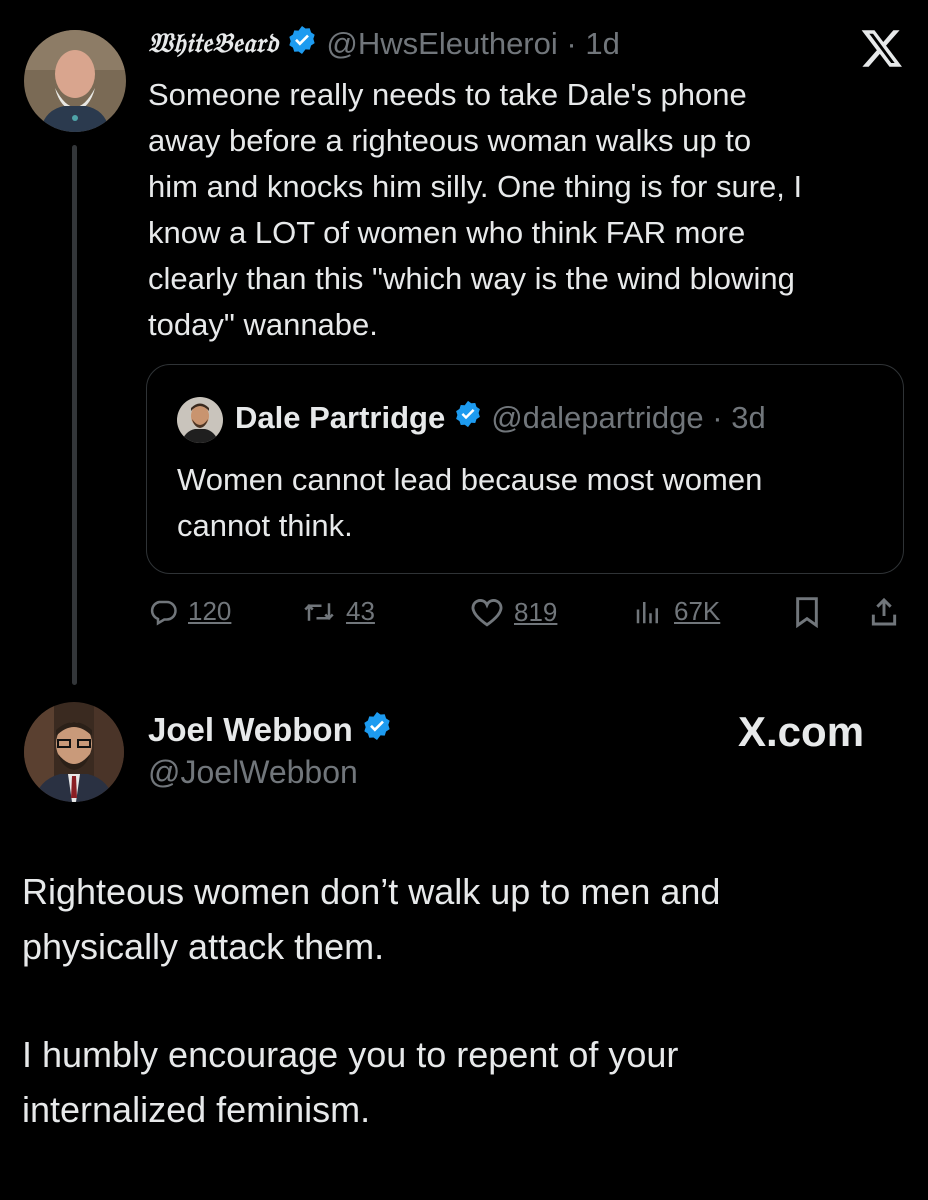 The width and height of the screenshot is (928, 1200). I want to click on tweet2-line: physically attack them., so click(203, 946).